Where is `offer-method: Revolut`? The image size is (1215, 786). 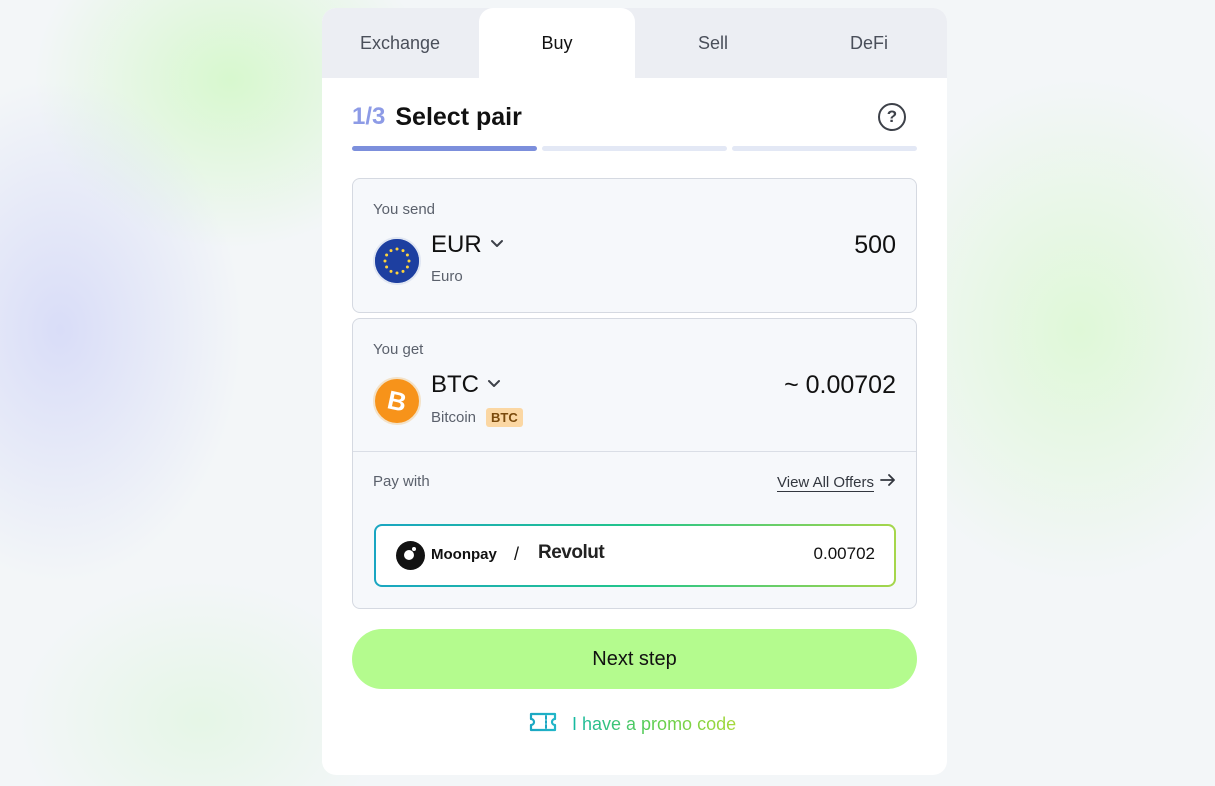
offer-method: Revolut is located at coordinates (571, 552).